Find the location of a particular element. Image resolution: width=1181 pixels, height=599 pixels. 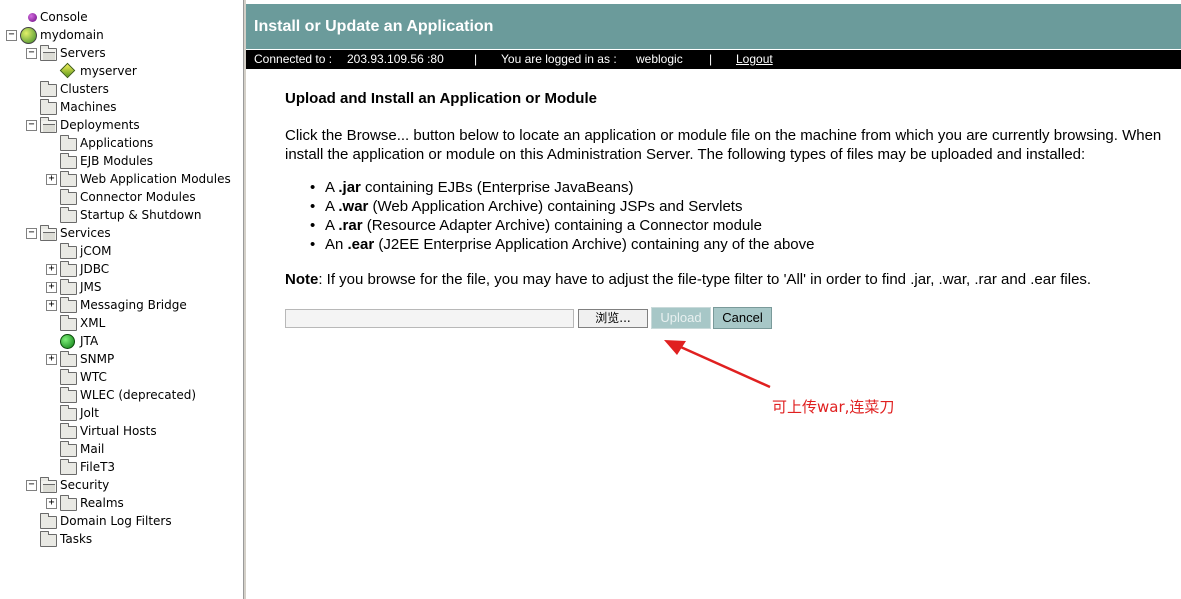

upload-button: Upload is located at coordinates (681, 318).